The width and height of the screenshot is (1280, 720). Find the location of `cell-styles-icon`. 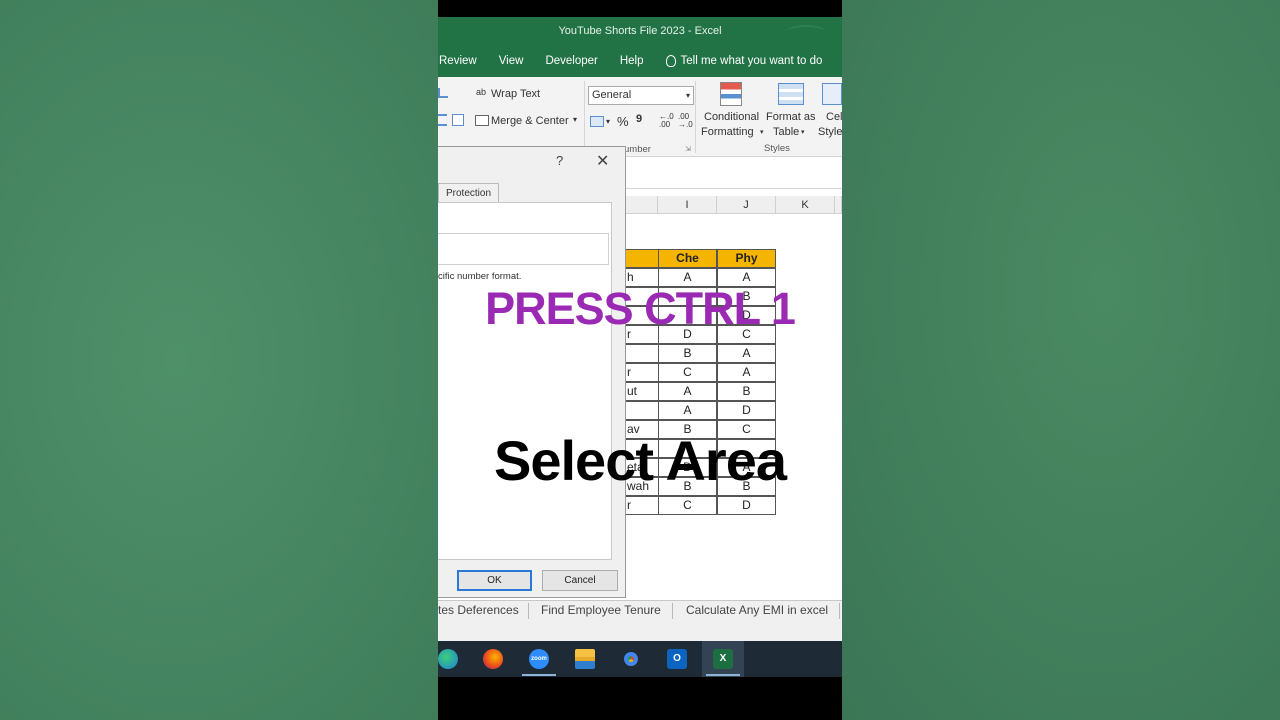

cell-styles-icon is located at coordinates (832, 94).